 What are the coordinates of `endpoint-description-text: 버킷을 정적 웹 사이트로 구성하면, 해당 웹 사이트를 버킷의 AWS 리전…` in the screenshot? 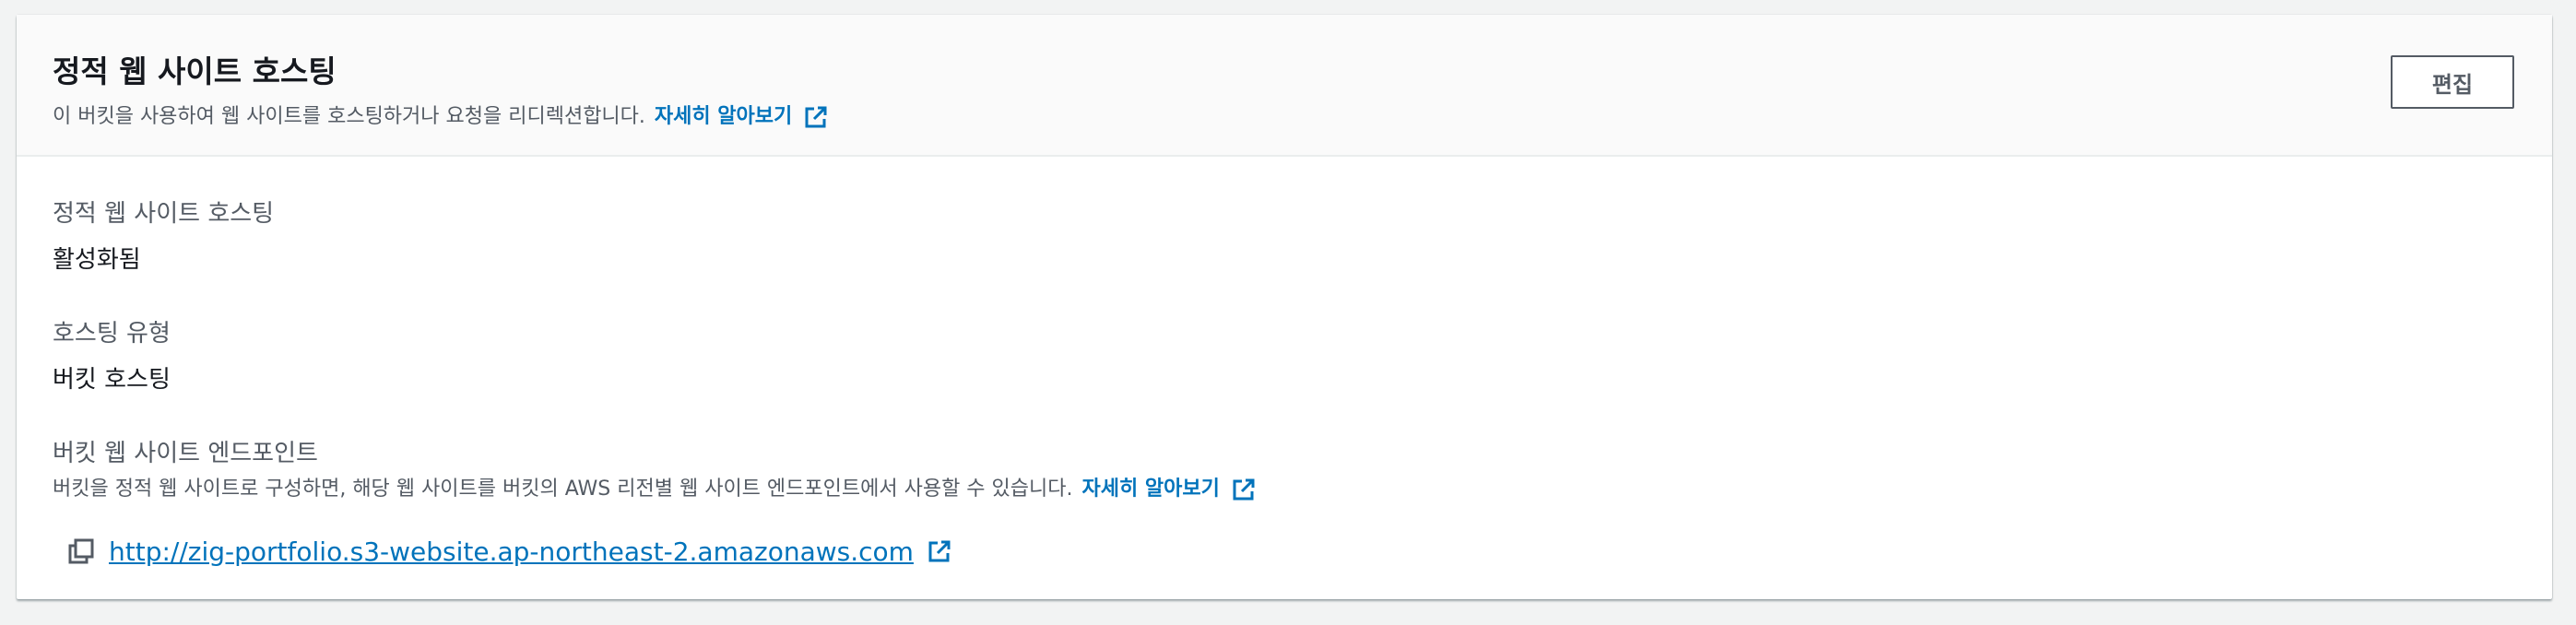 It's located at (563, 489).